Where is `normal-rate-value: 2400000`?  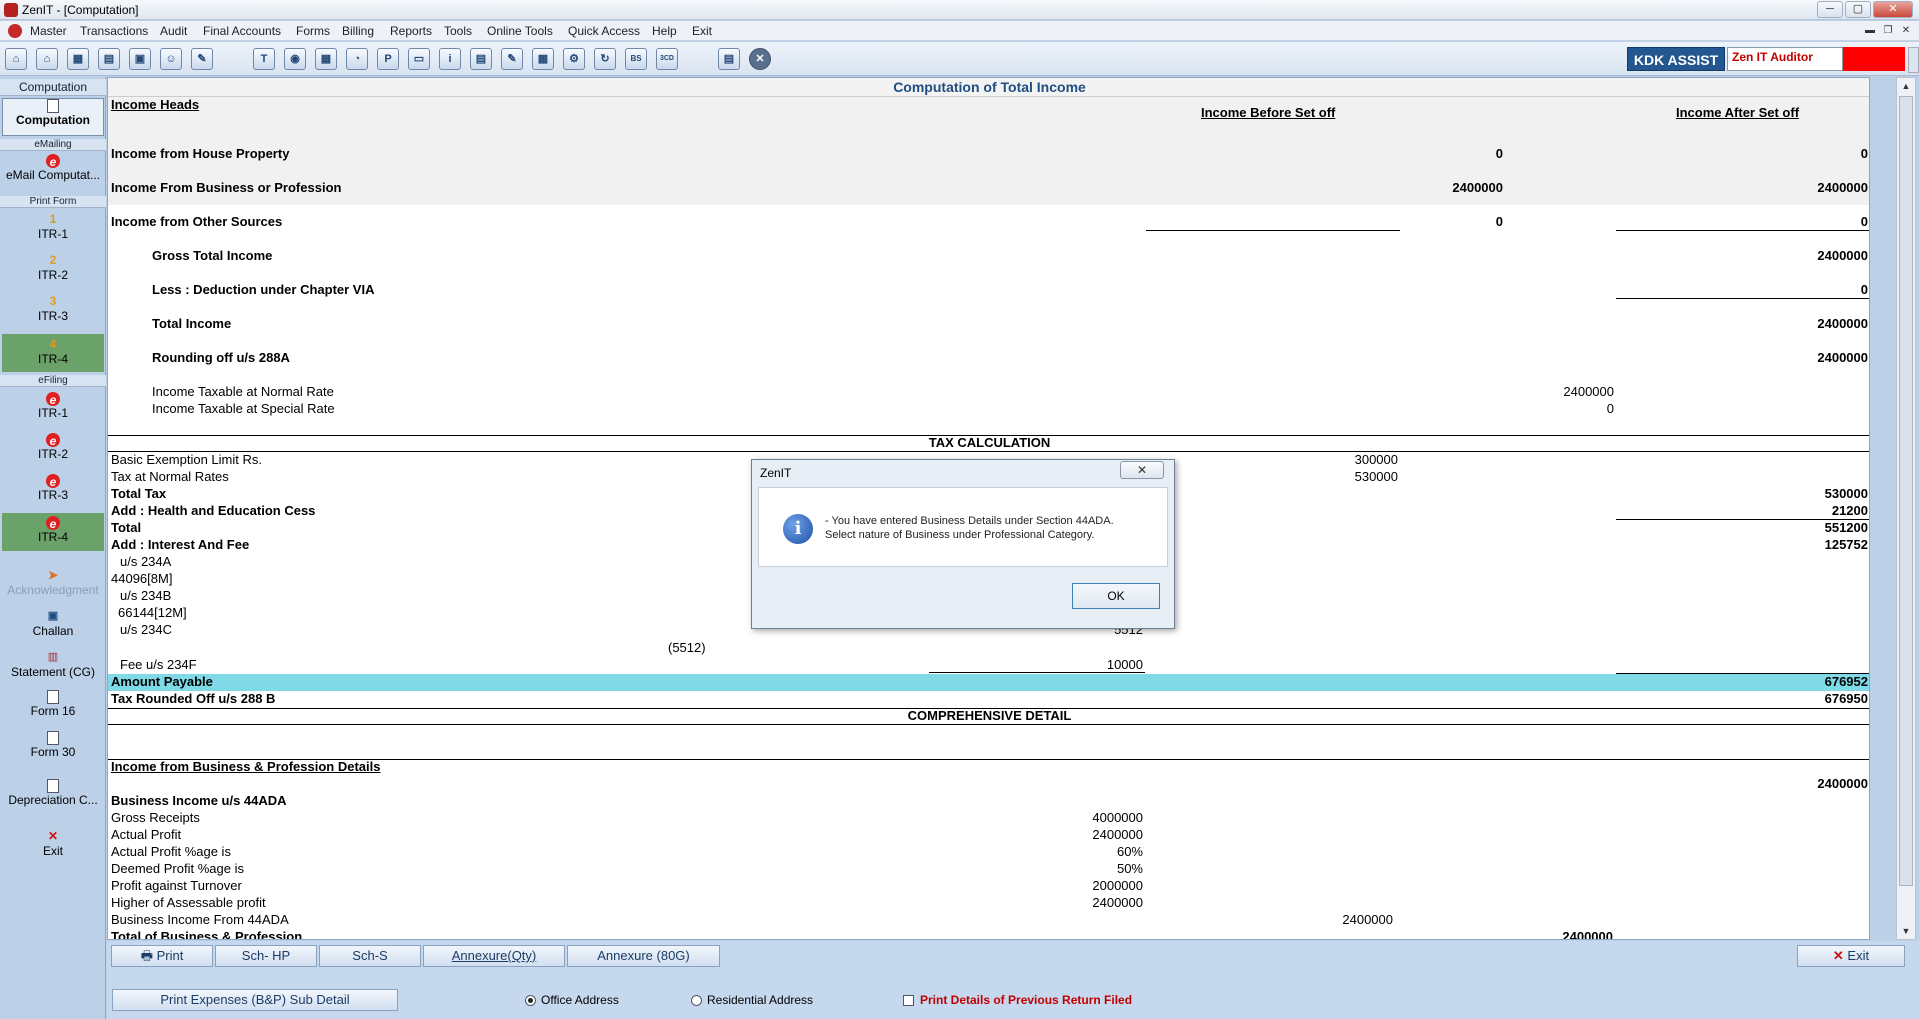 normal-rate-value: 2400000 is located at coordinates (1588, 391).